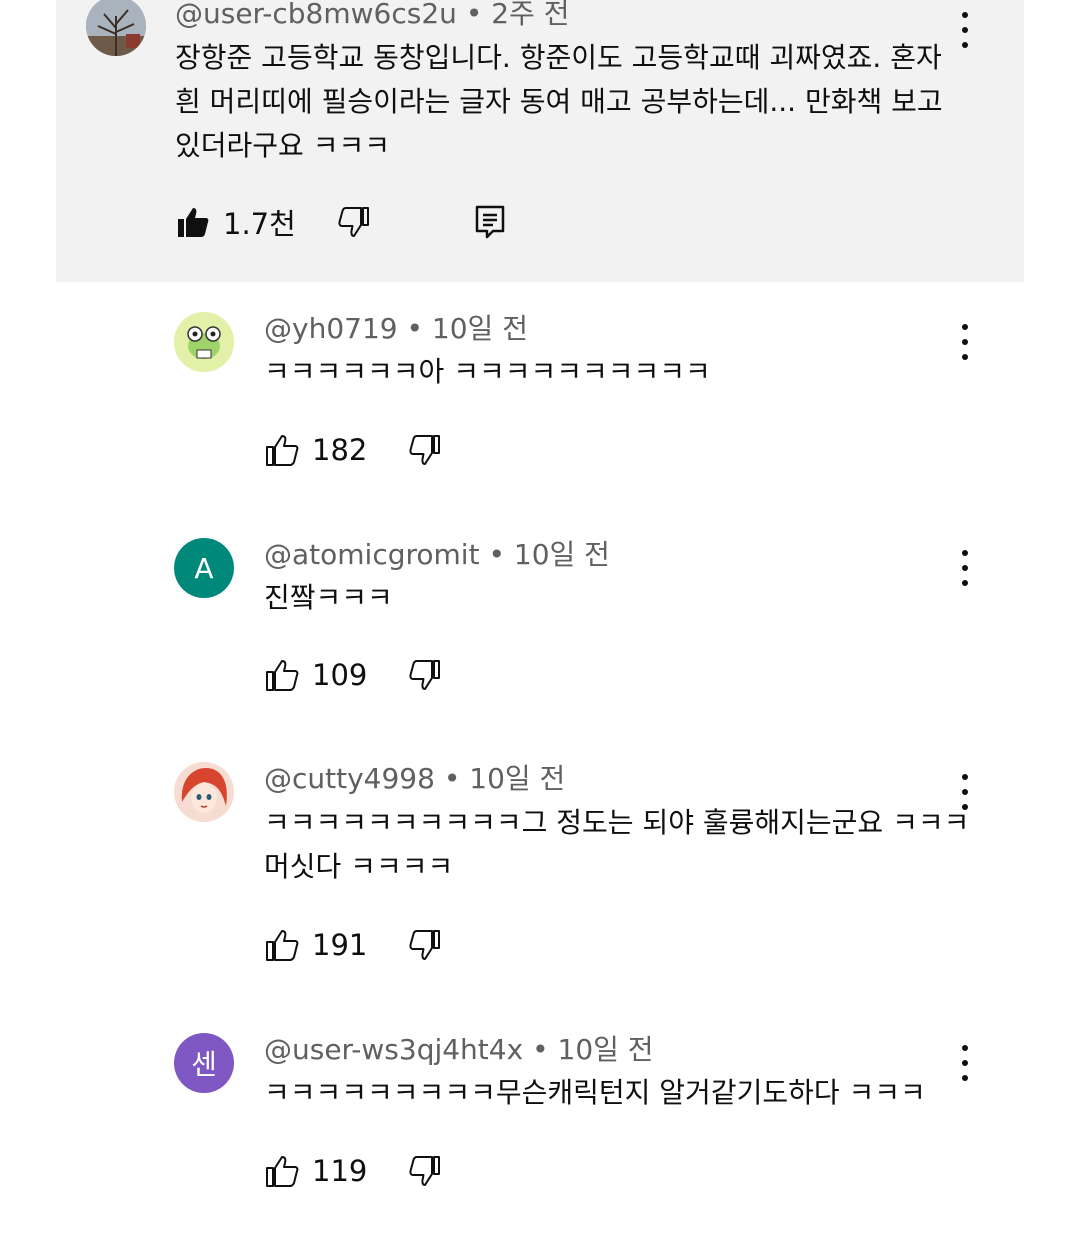  I want to click on comment-line: 흰 머리띠에 필승이라는 글자 동여 매고 공부하는데... 만화책 보고, so click(559, 101).